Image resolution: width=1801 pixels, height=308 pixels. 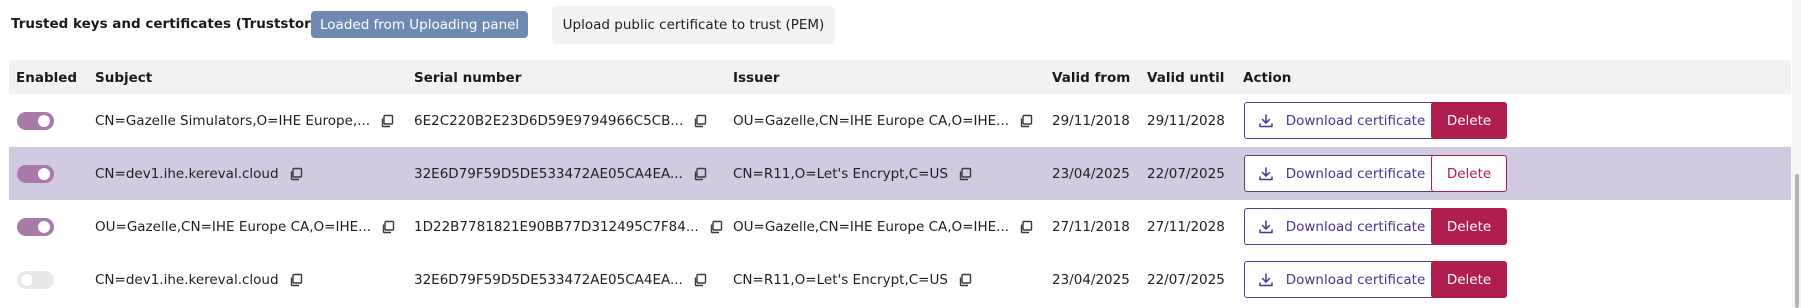 What do you see at coordinates (1267, 78) in the screenshot?
I see `column-action: Action` at bounding box center [1267, 78].